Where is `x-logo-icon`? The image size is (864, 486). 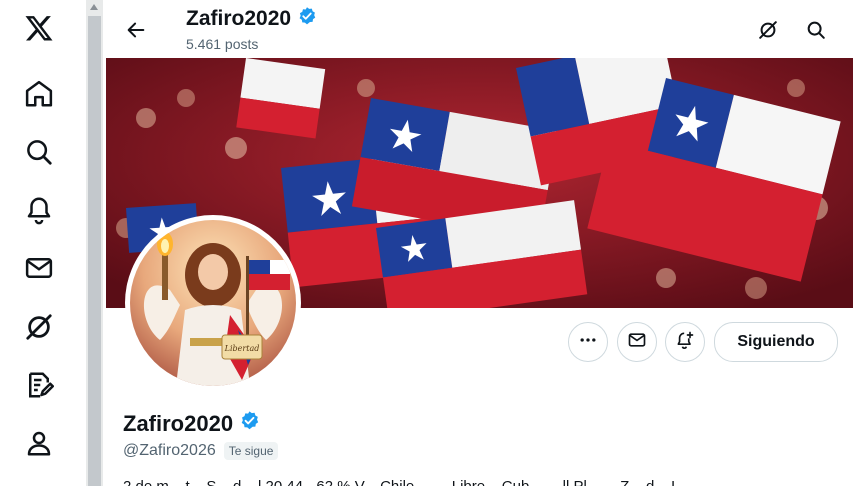
x-logo-icon is located at coordinates (39, 28).